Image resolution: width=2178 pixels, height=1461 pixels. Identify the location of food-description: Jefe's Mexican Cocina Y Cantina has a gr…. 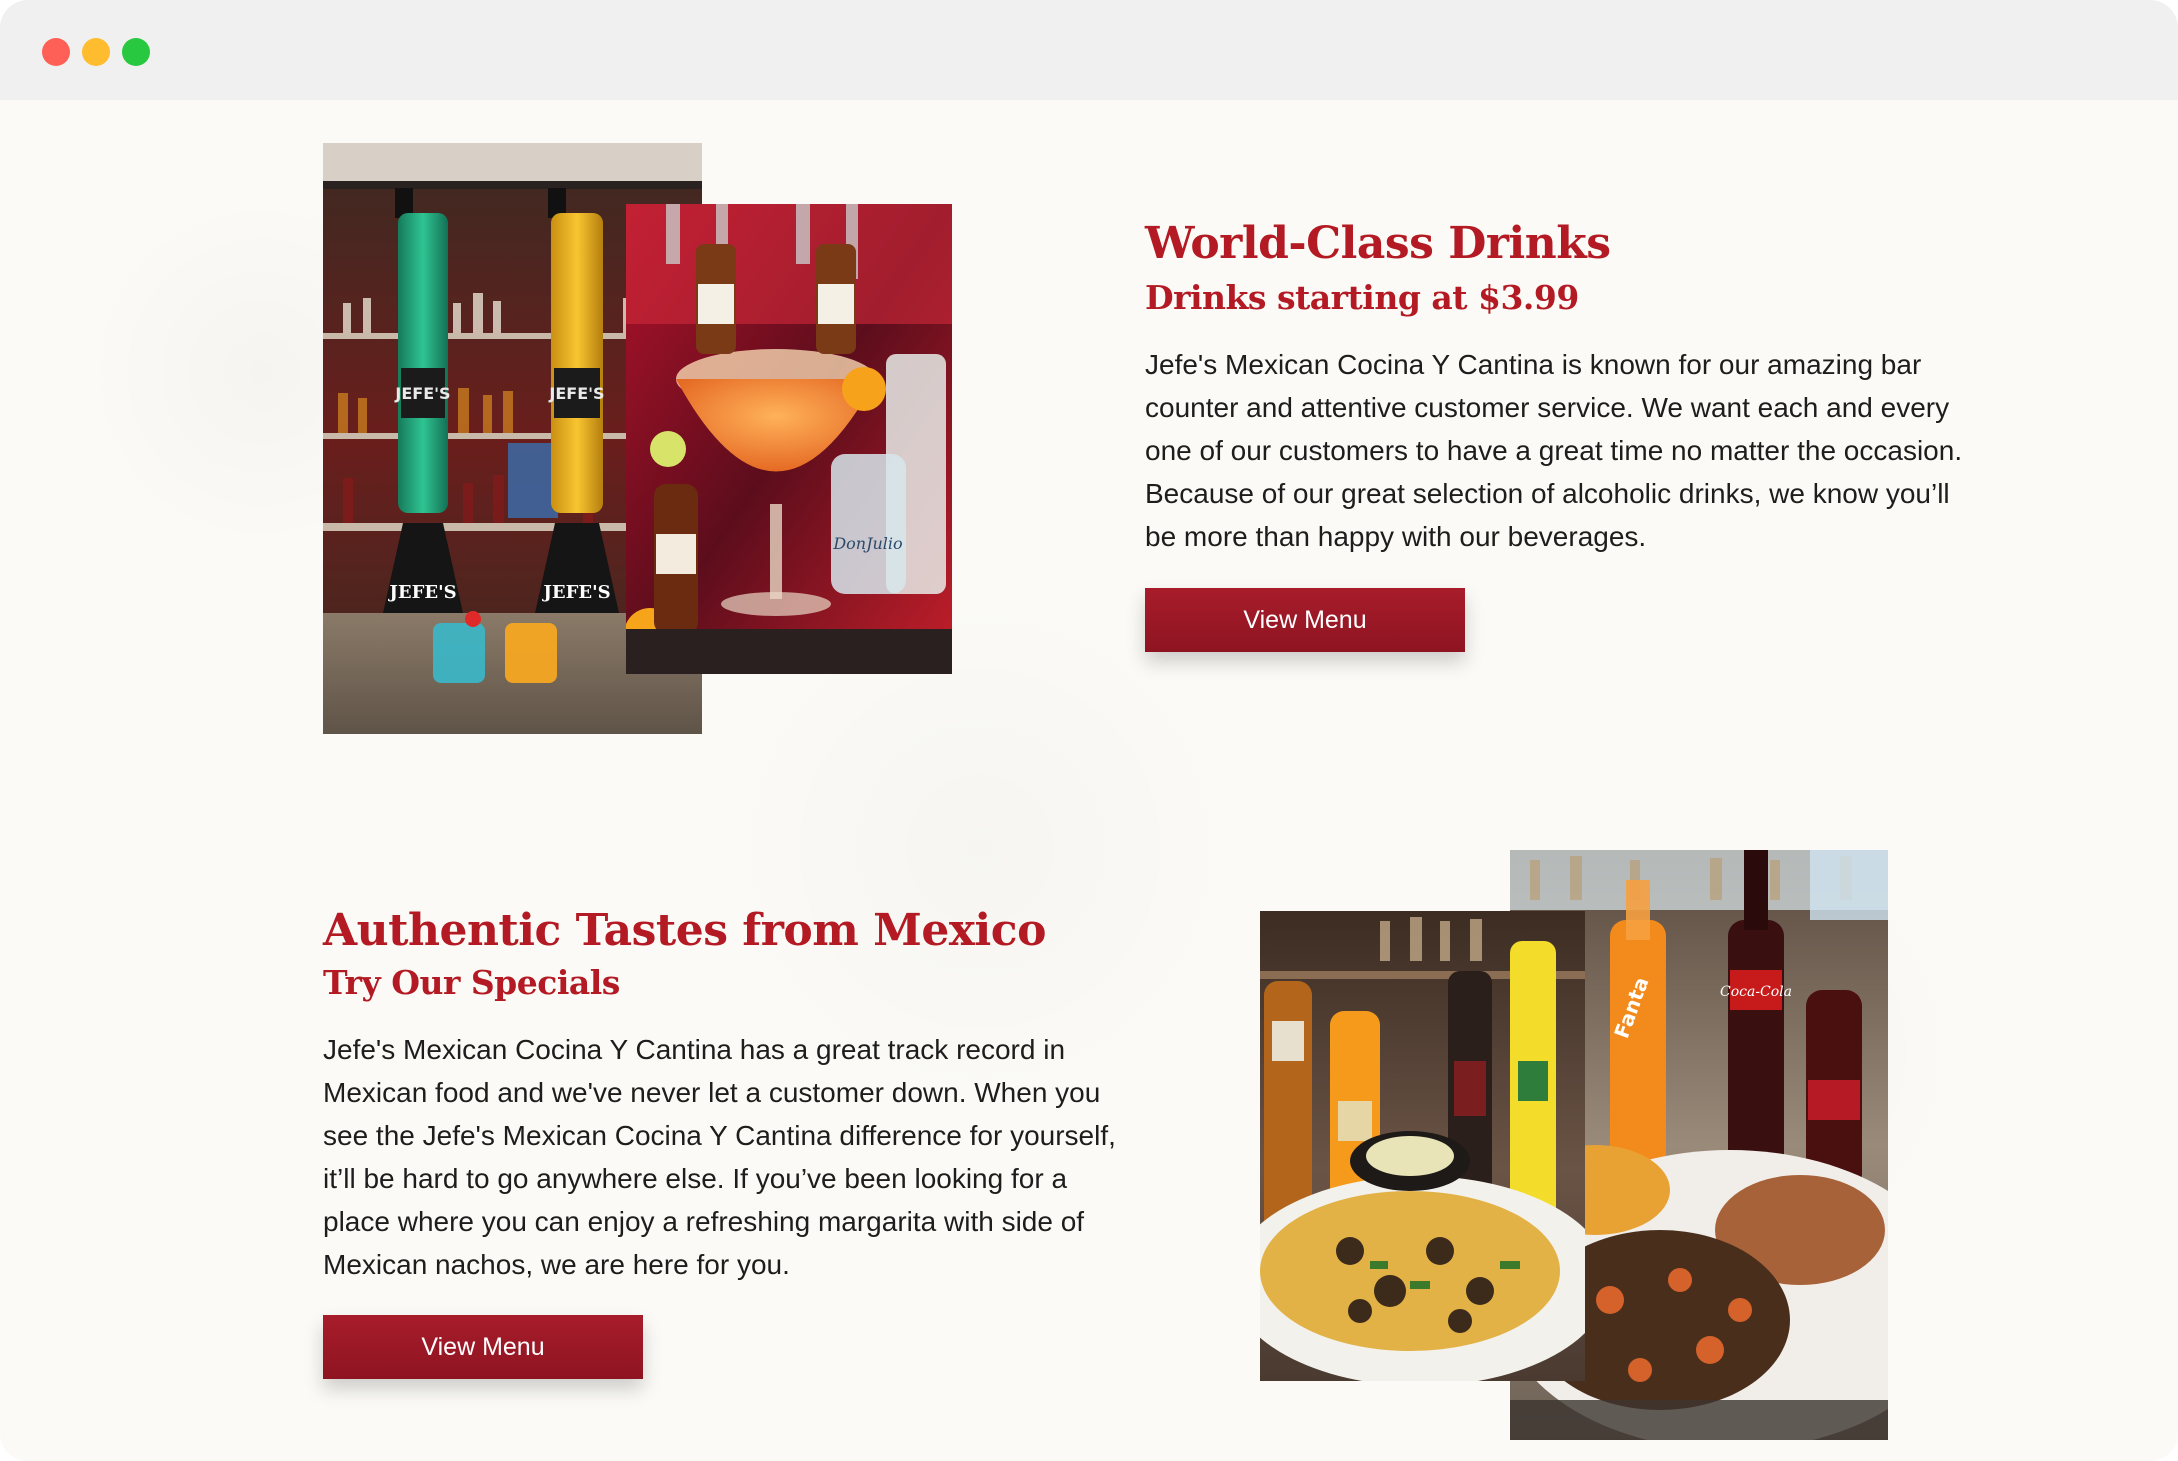
(719, 1157).